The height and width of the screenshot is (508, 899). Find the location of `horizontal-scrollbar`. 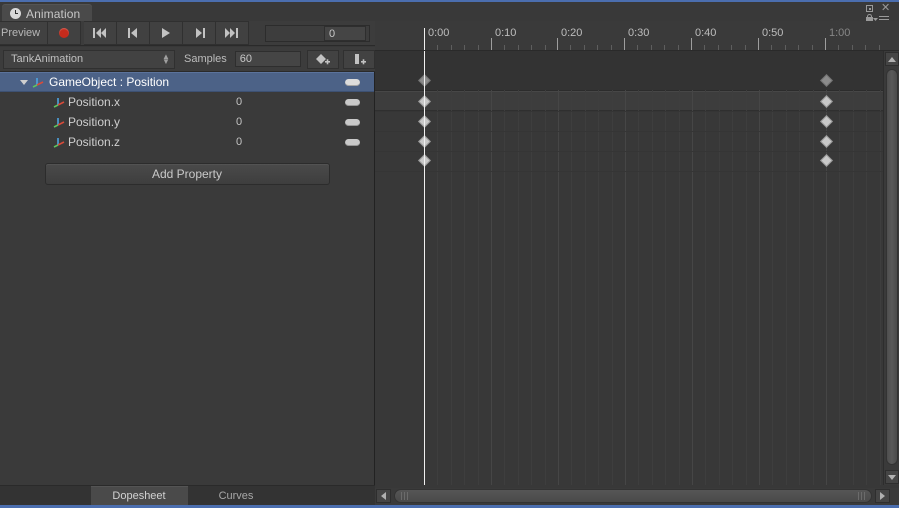

horizontal-scrollbar is located at coordinates (637, 496).